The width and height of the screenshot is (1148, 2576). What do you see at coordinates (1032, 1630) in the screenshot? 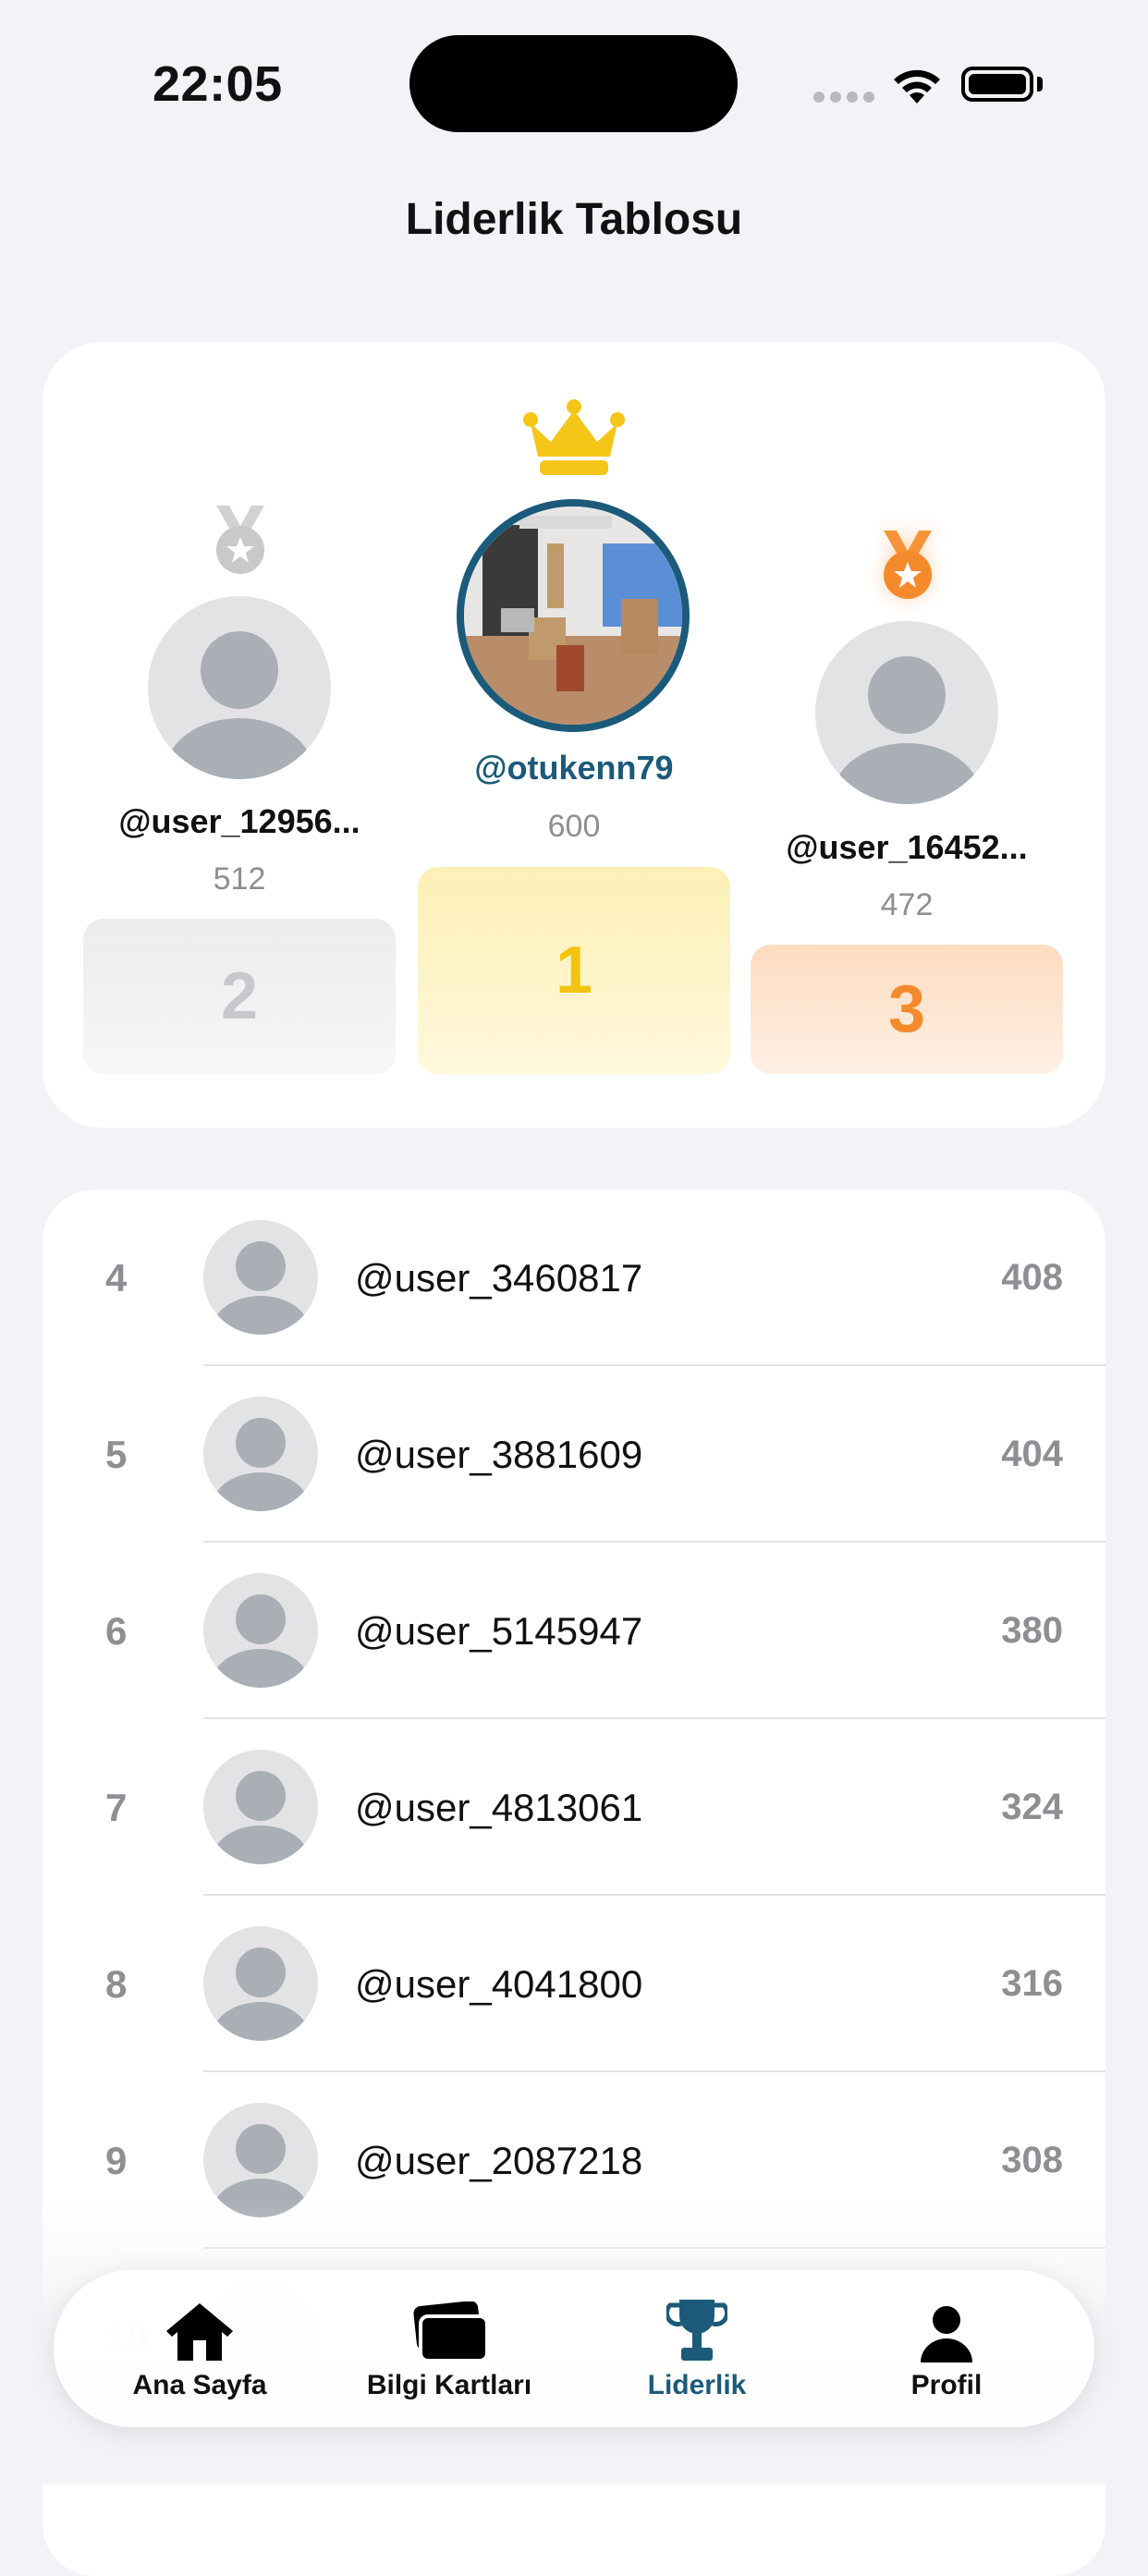
I see `row-score: 380` at bounding box center [1032, 1630].